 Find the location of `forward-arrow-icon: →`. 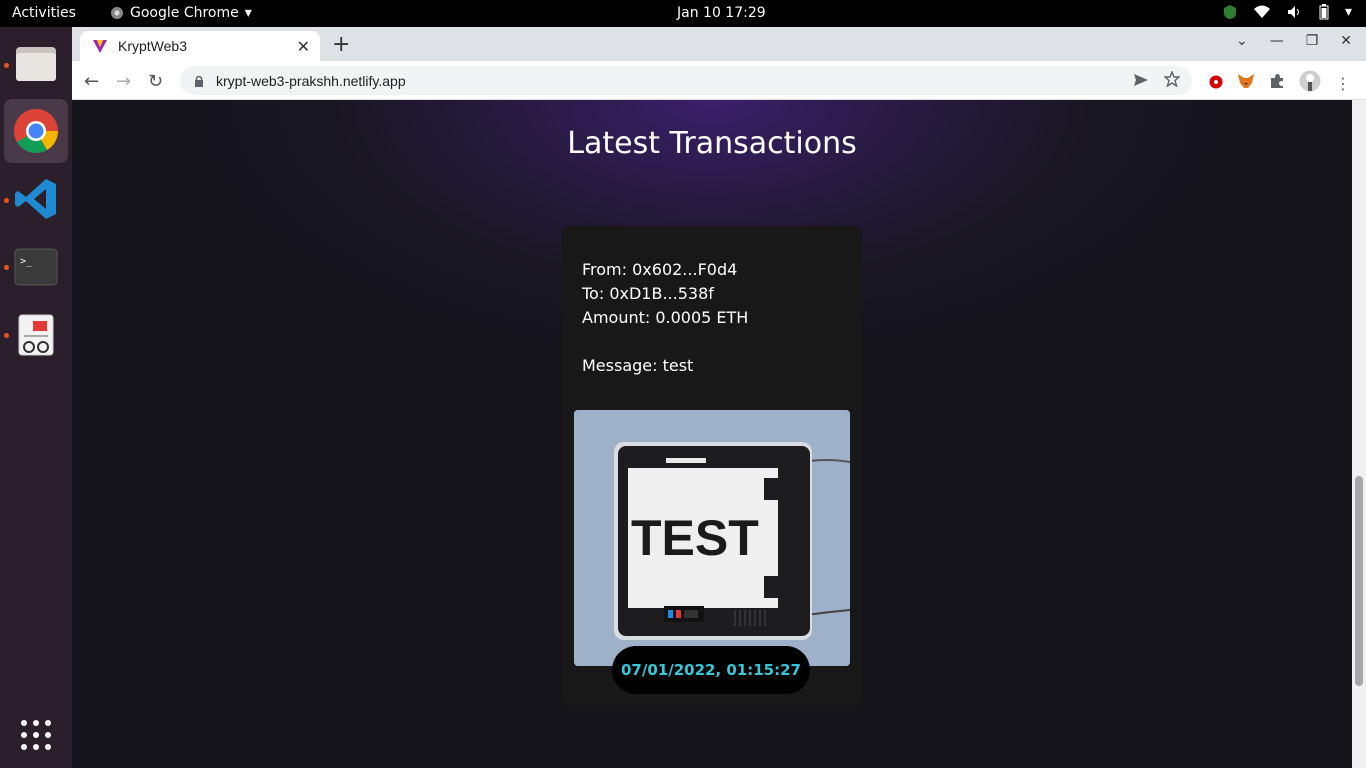

forward-arrow-icon: → is located at coordinates (123, 81).